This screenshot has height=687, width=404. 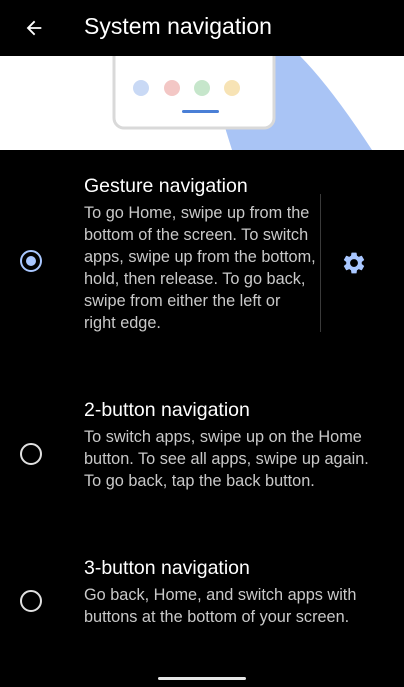 What do you see at coordinates (200, 111) in the screenshot?
I see `gesture-bar` at bounding box center [200, 111].